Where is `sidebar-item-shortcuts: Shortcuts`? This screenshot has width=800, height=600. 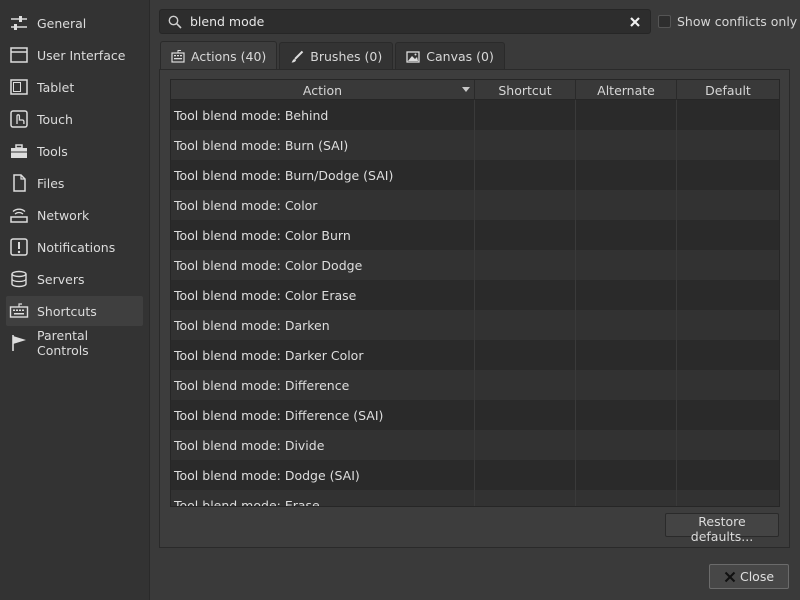
sidebar-item-shortcuts: Shortcuts is located at coordinates (74, 311).